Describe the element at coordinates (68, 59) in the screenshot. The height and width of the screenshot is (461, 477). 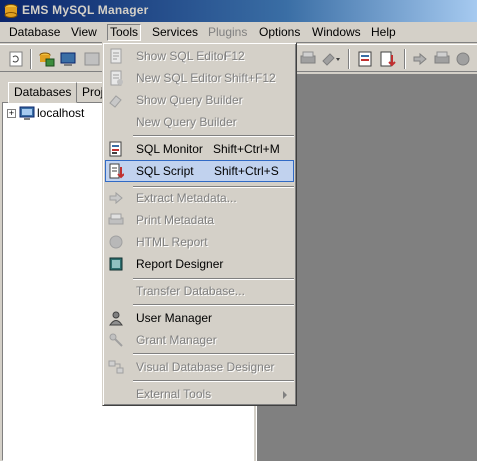
I see `connect-icon` at that location.